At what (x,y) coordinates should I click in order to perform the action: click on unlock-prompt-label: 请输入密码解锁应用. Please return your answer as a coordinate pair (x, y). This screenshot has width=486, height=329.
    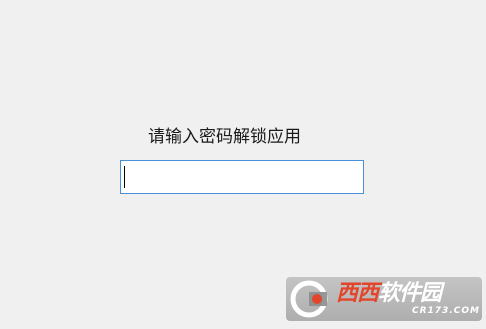
    Looking at the image, I should click on (224, 137).